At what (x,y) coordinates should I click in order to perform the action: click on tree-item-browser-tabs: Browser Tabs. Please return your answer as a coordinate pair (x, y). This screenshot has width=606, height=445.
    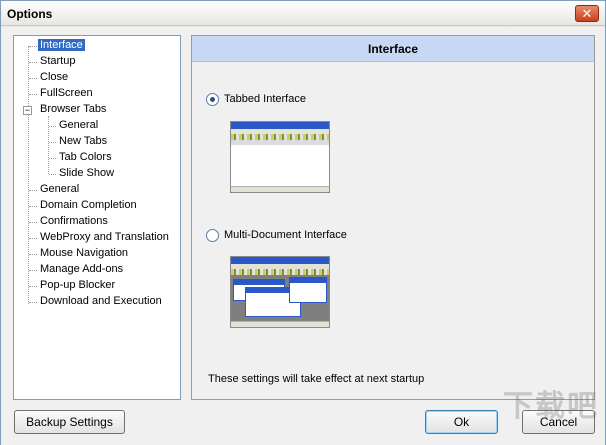
    Looking at the image, I should click on (73, 109).